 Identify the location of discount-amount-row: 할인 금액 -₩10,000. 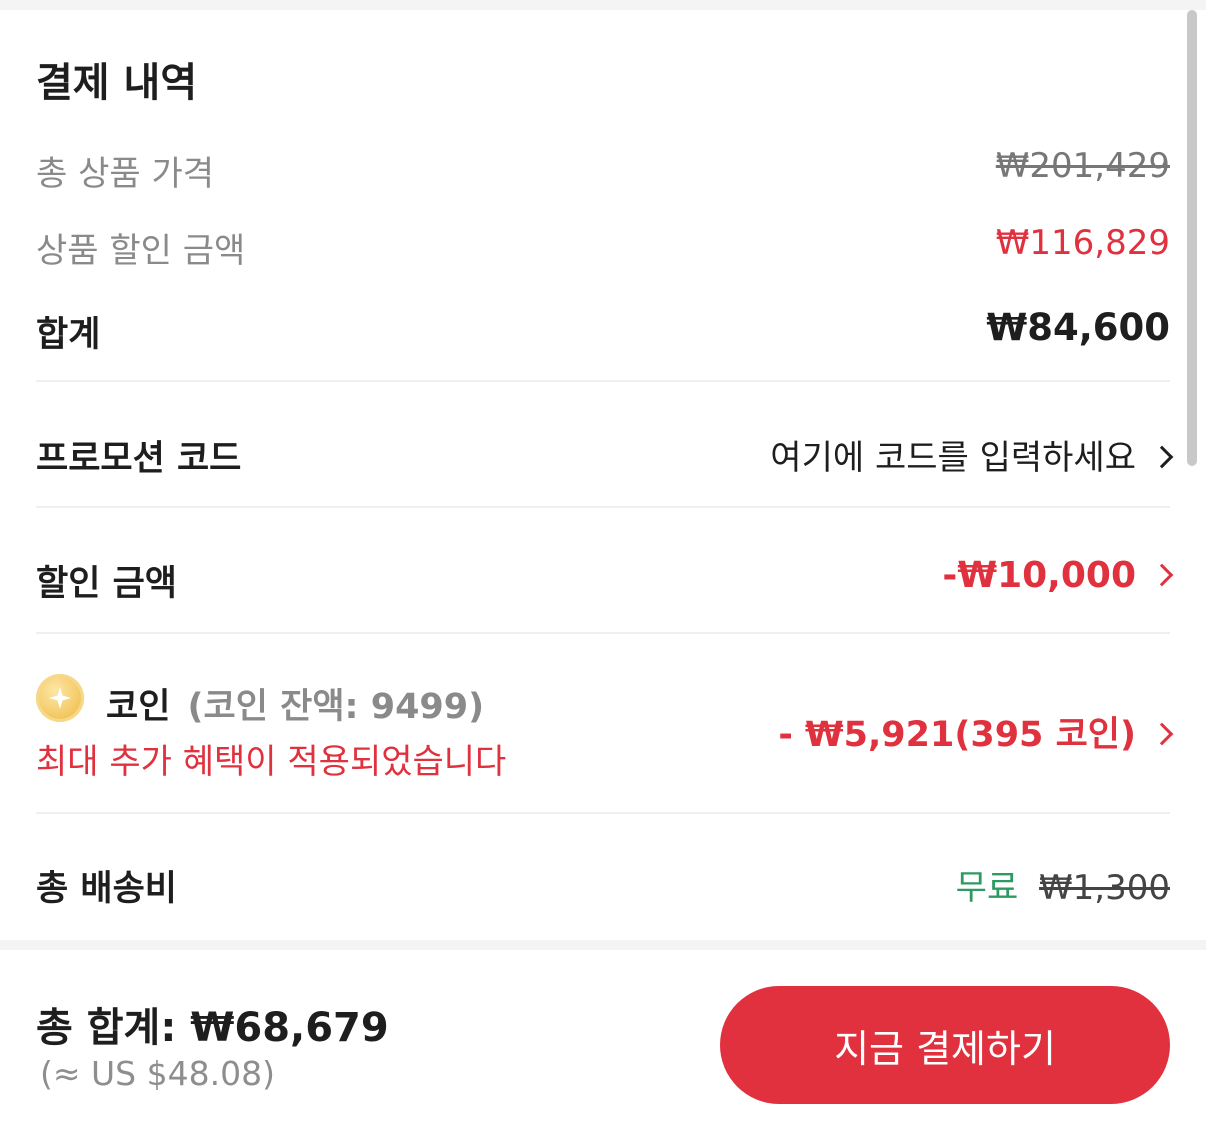
(605, 580).